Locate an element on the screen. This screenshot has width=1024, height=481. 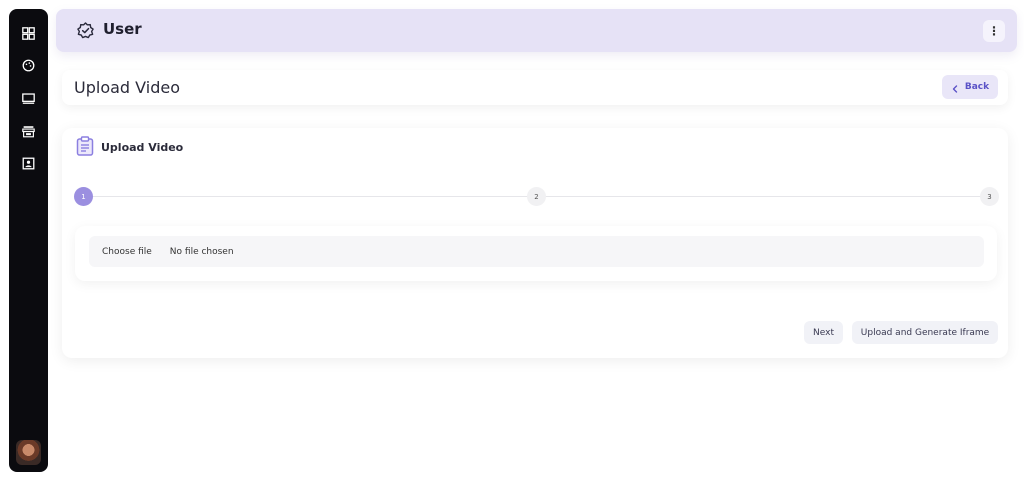
choose-file-button: Choose file is located at coordinates (127, 252).